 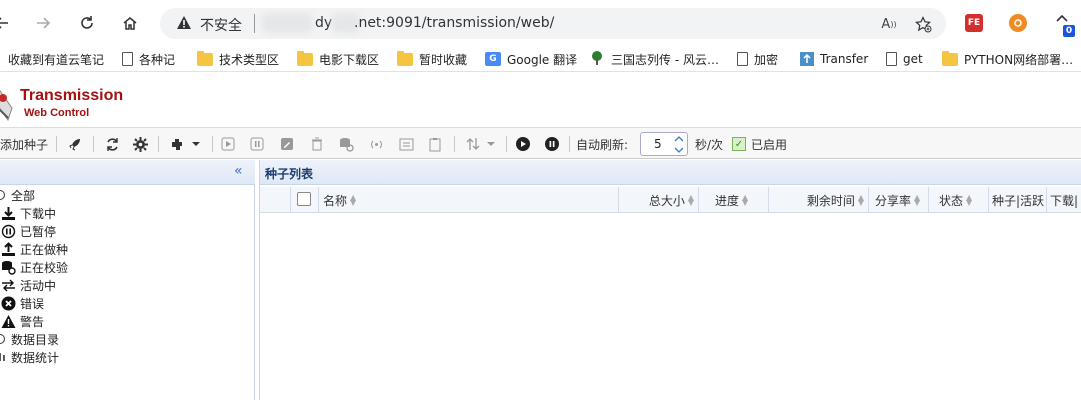 What do you see at coordinates (38, 231) in the screenshot?
I see `sidebar-item-label: 已暂停` at bounding box center [38, 231].